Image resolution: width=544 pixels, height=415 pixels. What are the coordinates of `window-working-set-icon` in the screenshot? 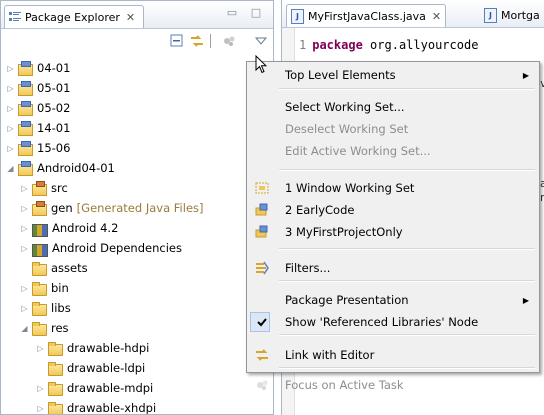 It's located at (262, 188).